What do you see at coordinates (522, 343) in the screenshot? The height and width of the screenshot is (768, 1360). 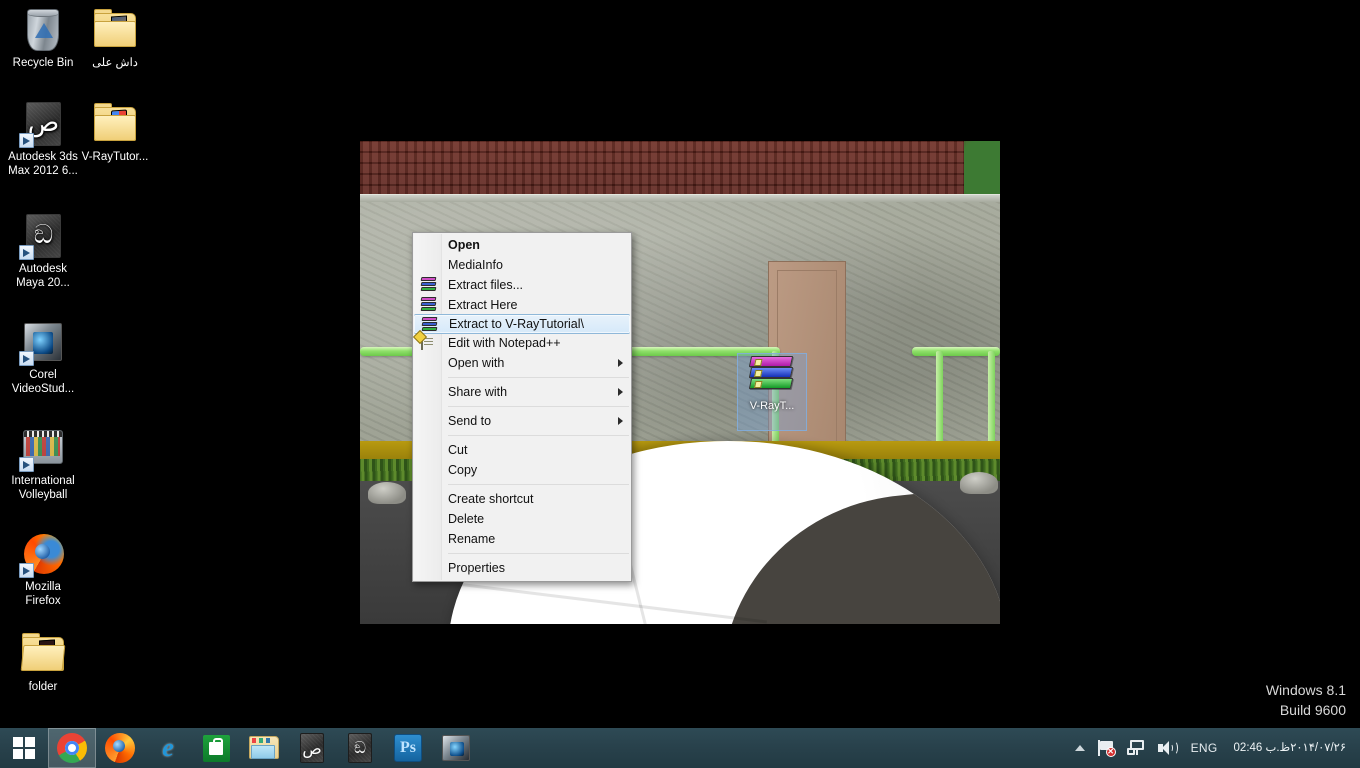 I see `menu-item-edit-with-notepadpp: Edit with Notepad++` at bounding box center [522, 343].